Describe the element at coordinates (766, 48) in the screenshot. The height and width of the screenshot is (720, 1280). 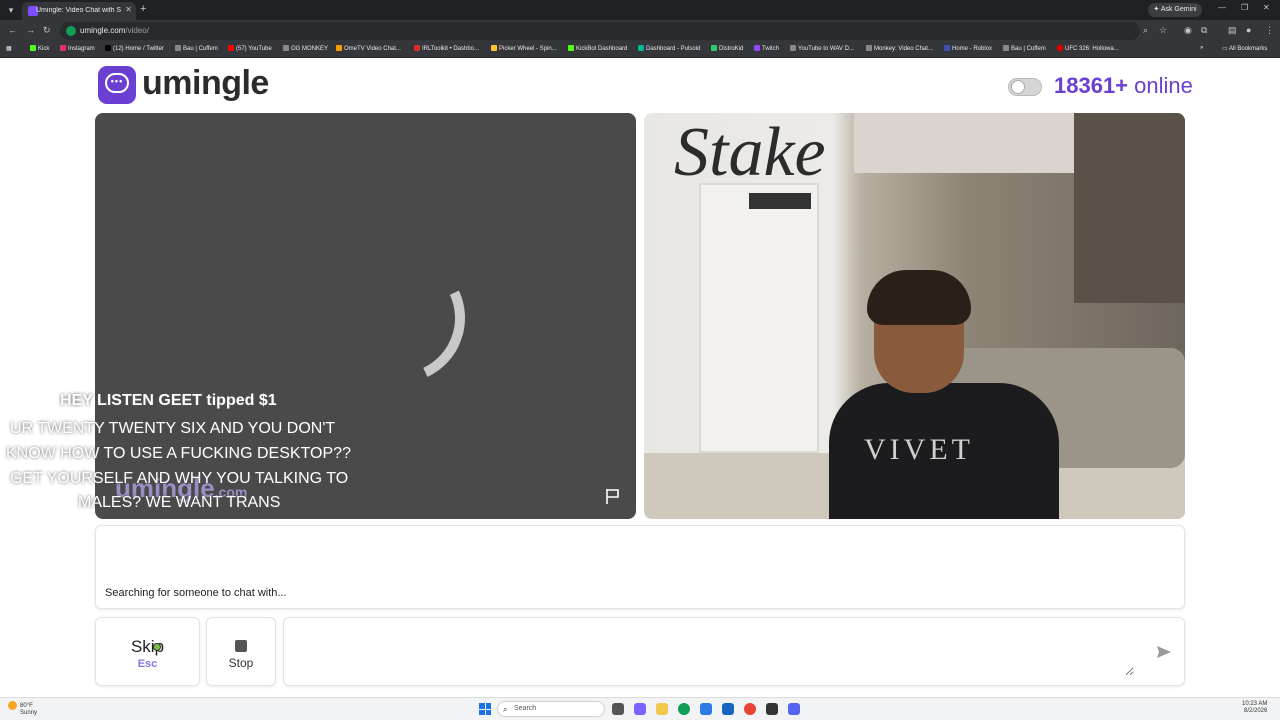
I see `bookmark-item: Twitch` at that location.